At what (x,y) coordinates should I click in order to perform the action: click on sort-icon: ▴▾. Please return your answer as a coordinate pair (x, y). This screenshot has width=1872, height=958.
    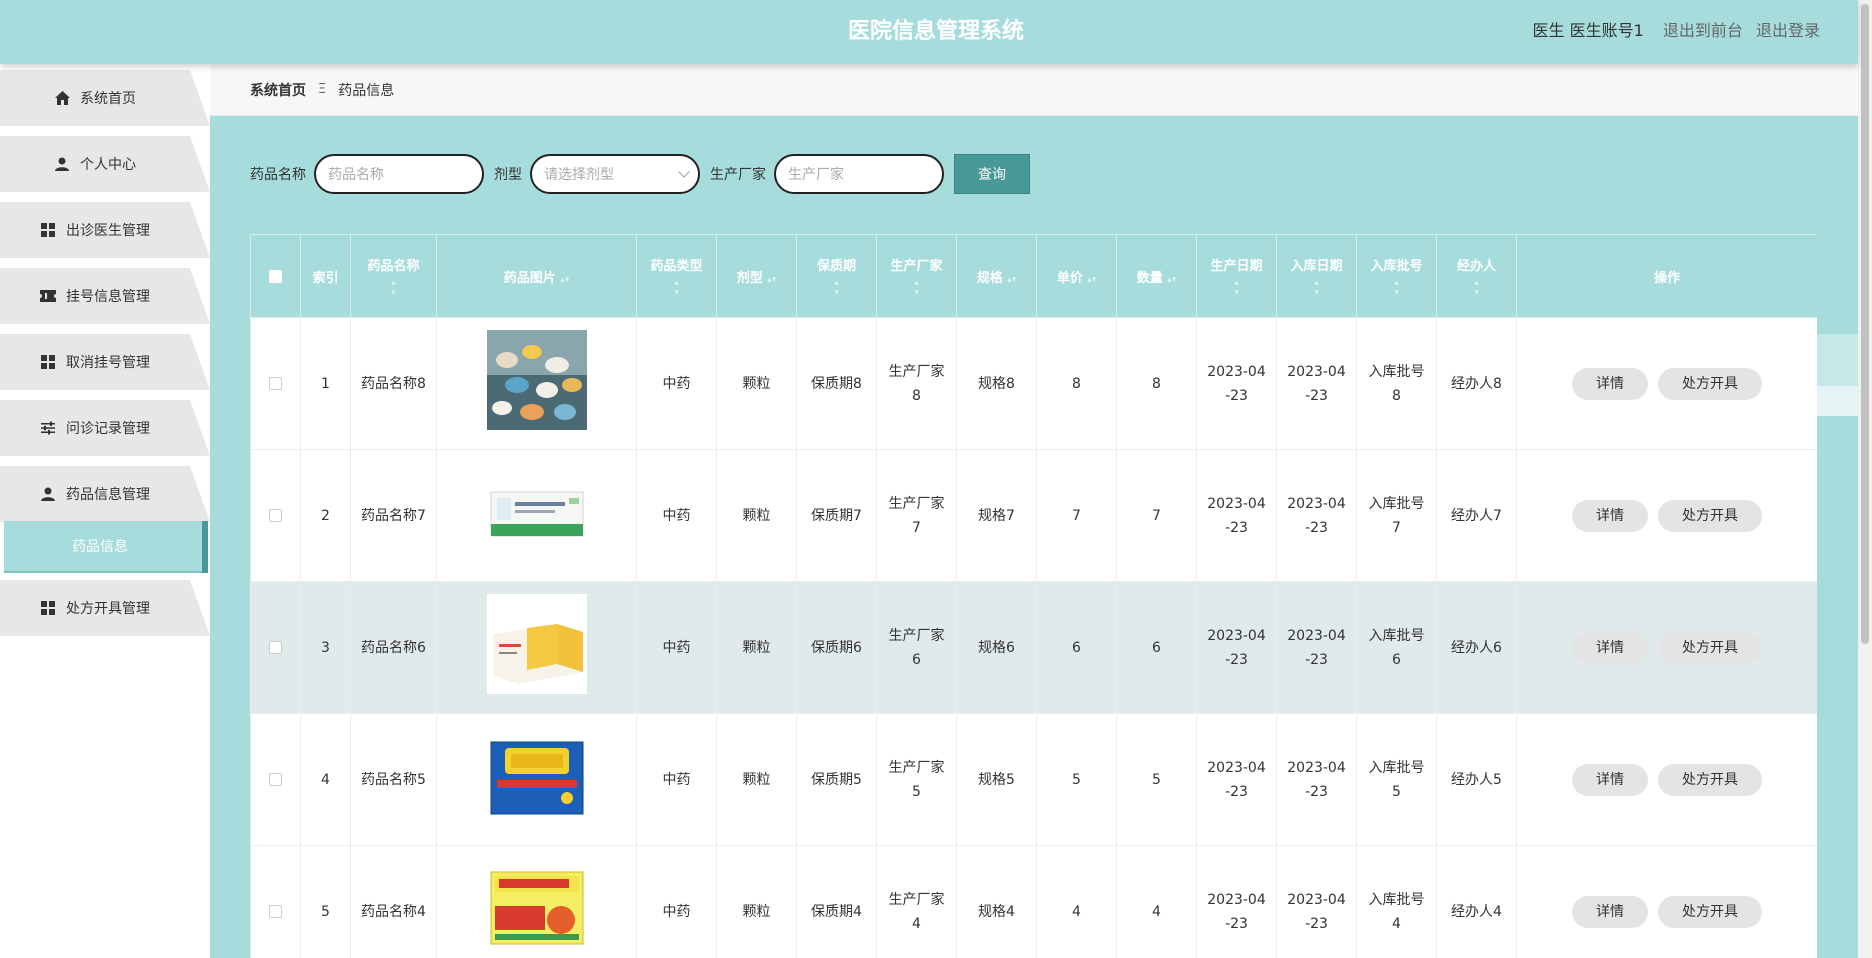
    Looking at the image, I should click on (1092, 279).